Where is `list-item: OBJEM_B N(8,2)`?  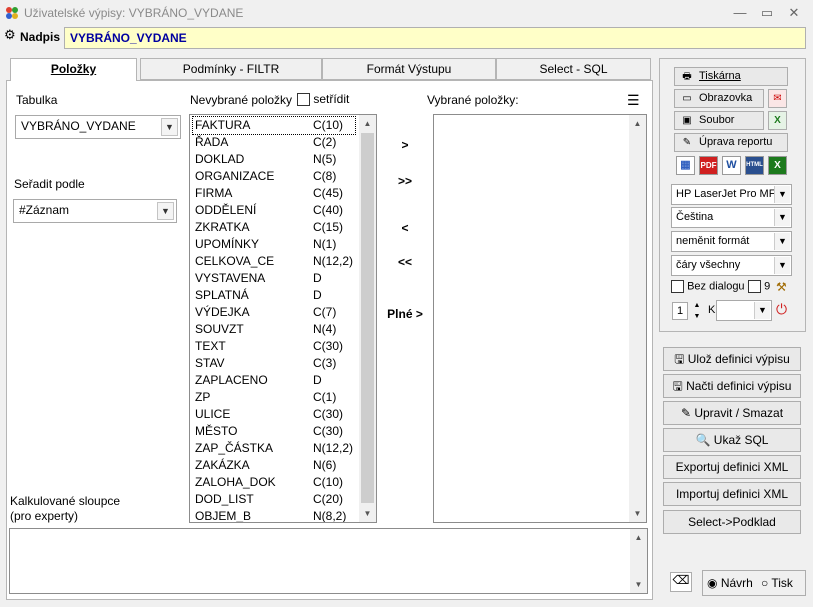
list-item: OBJEM_B N(8,2) is located at coordinates (274, 515).